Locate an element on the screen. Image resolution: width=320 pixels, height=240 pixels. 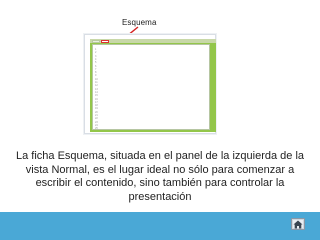
home-button is located at coordinates (298, 224).